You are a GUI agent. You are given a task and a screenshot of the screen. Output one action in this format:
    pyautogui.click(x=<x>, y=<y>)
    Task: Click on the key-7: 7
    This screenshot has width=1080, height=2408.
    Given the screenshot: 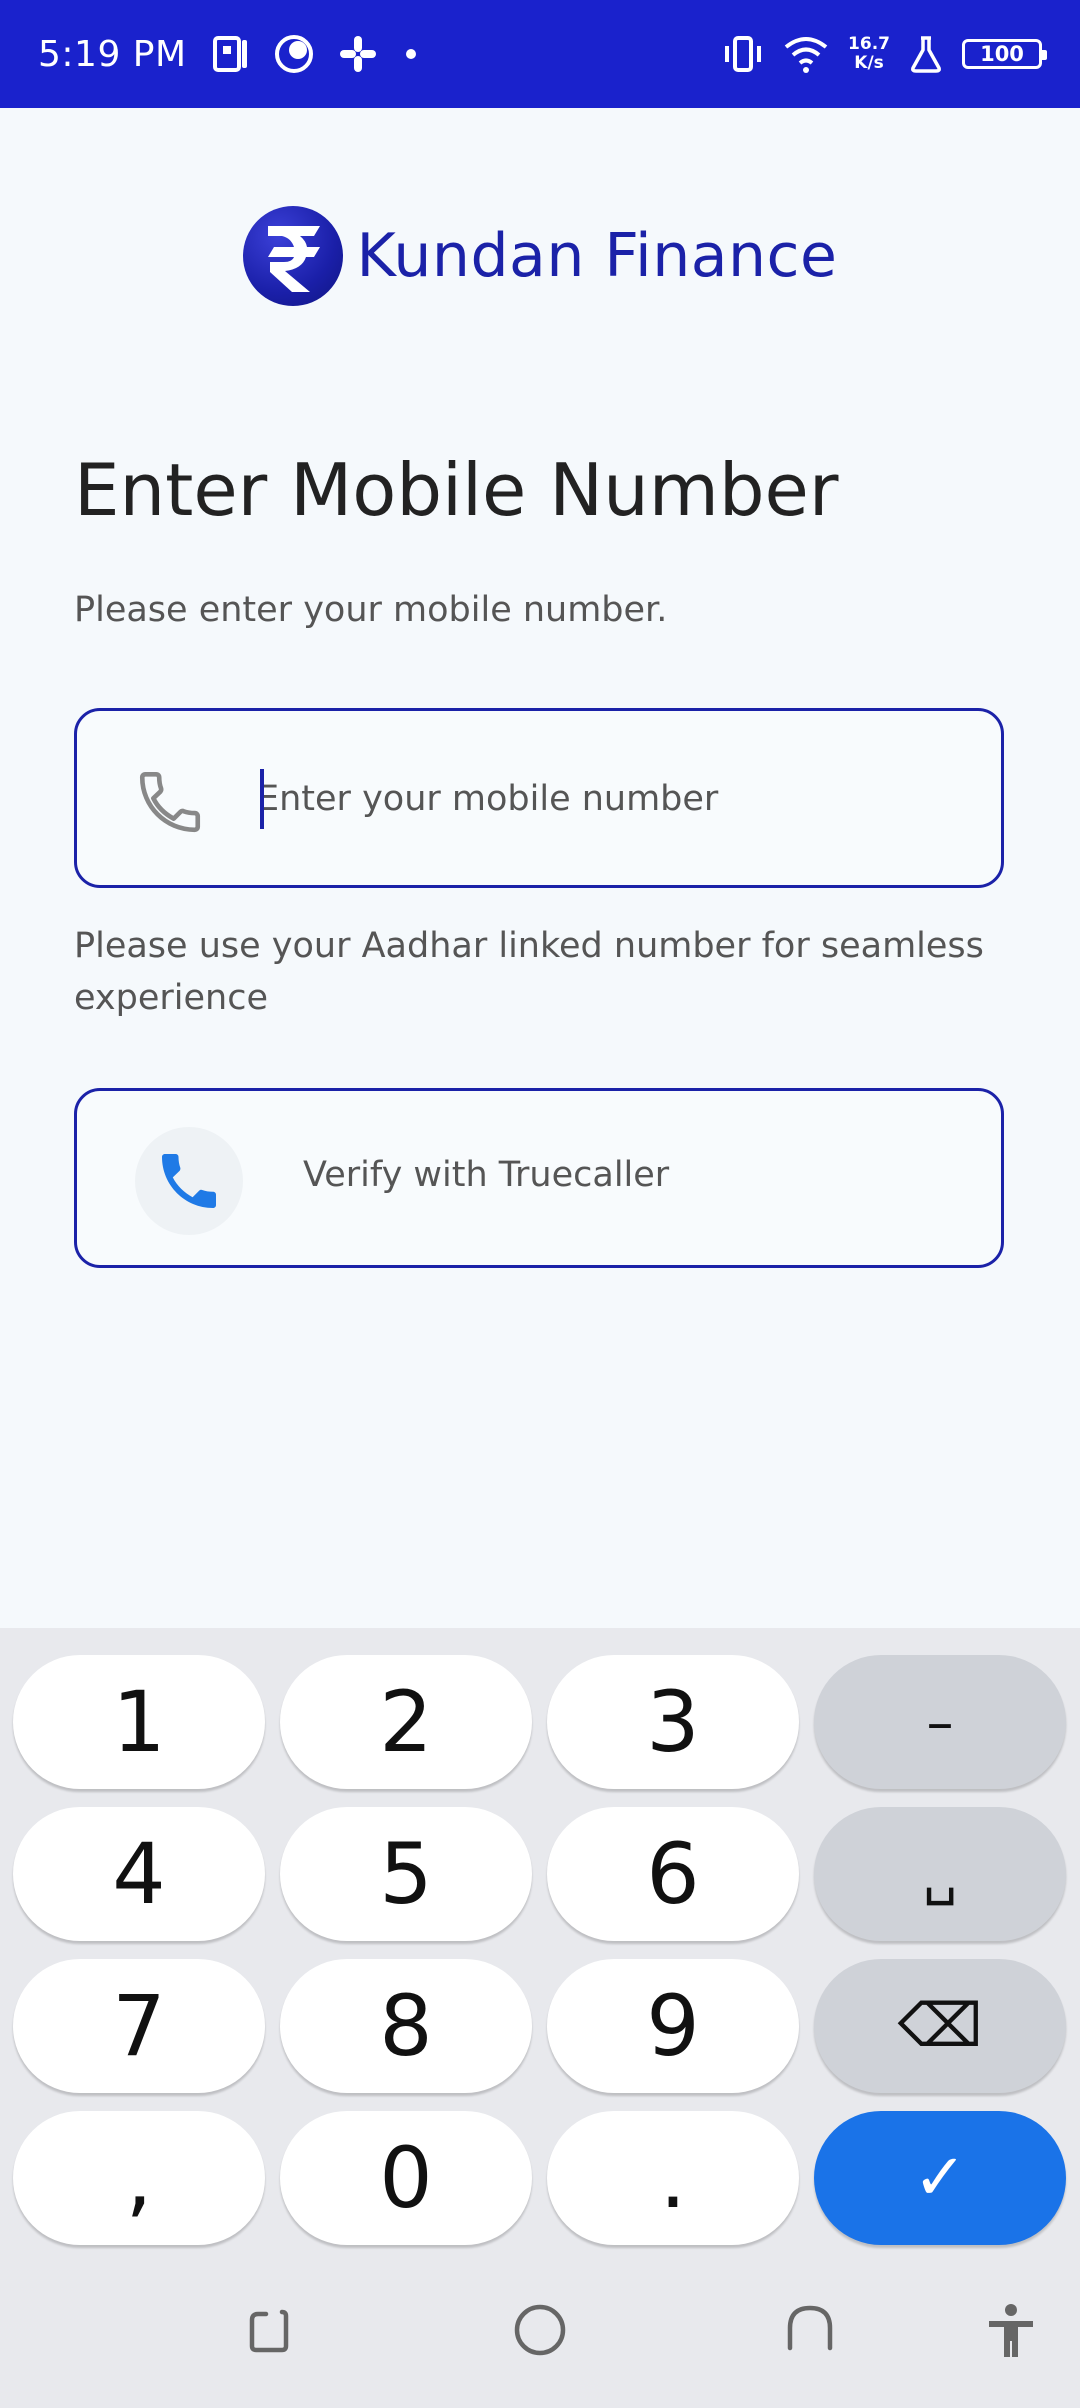 What is the action you would take?
    pyautogui.click(x=139, y=2026)
    